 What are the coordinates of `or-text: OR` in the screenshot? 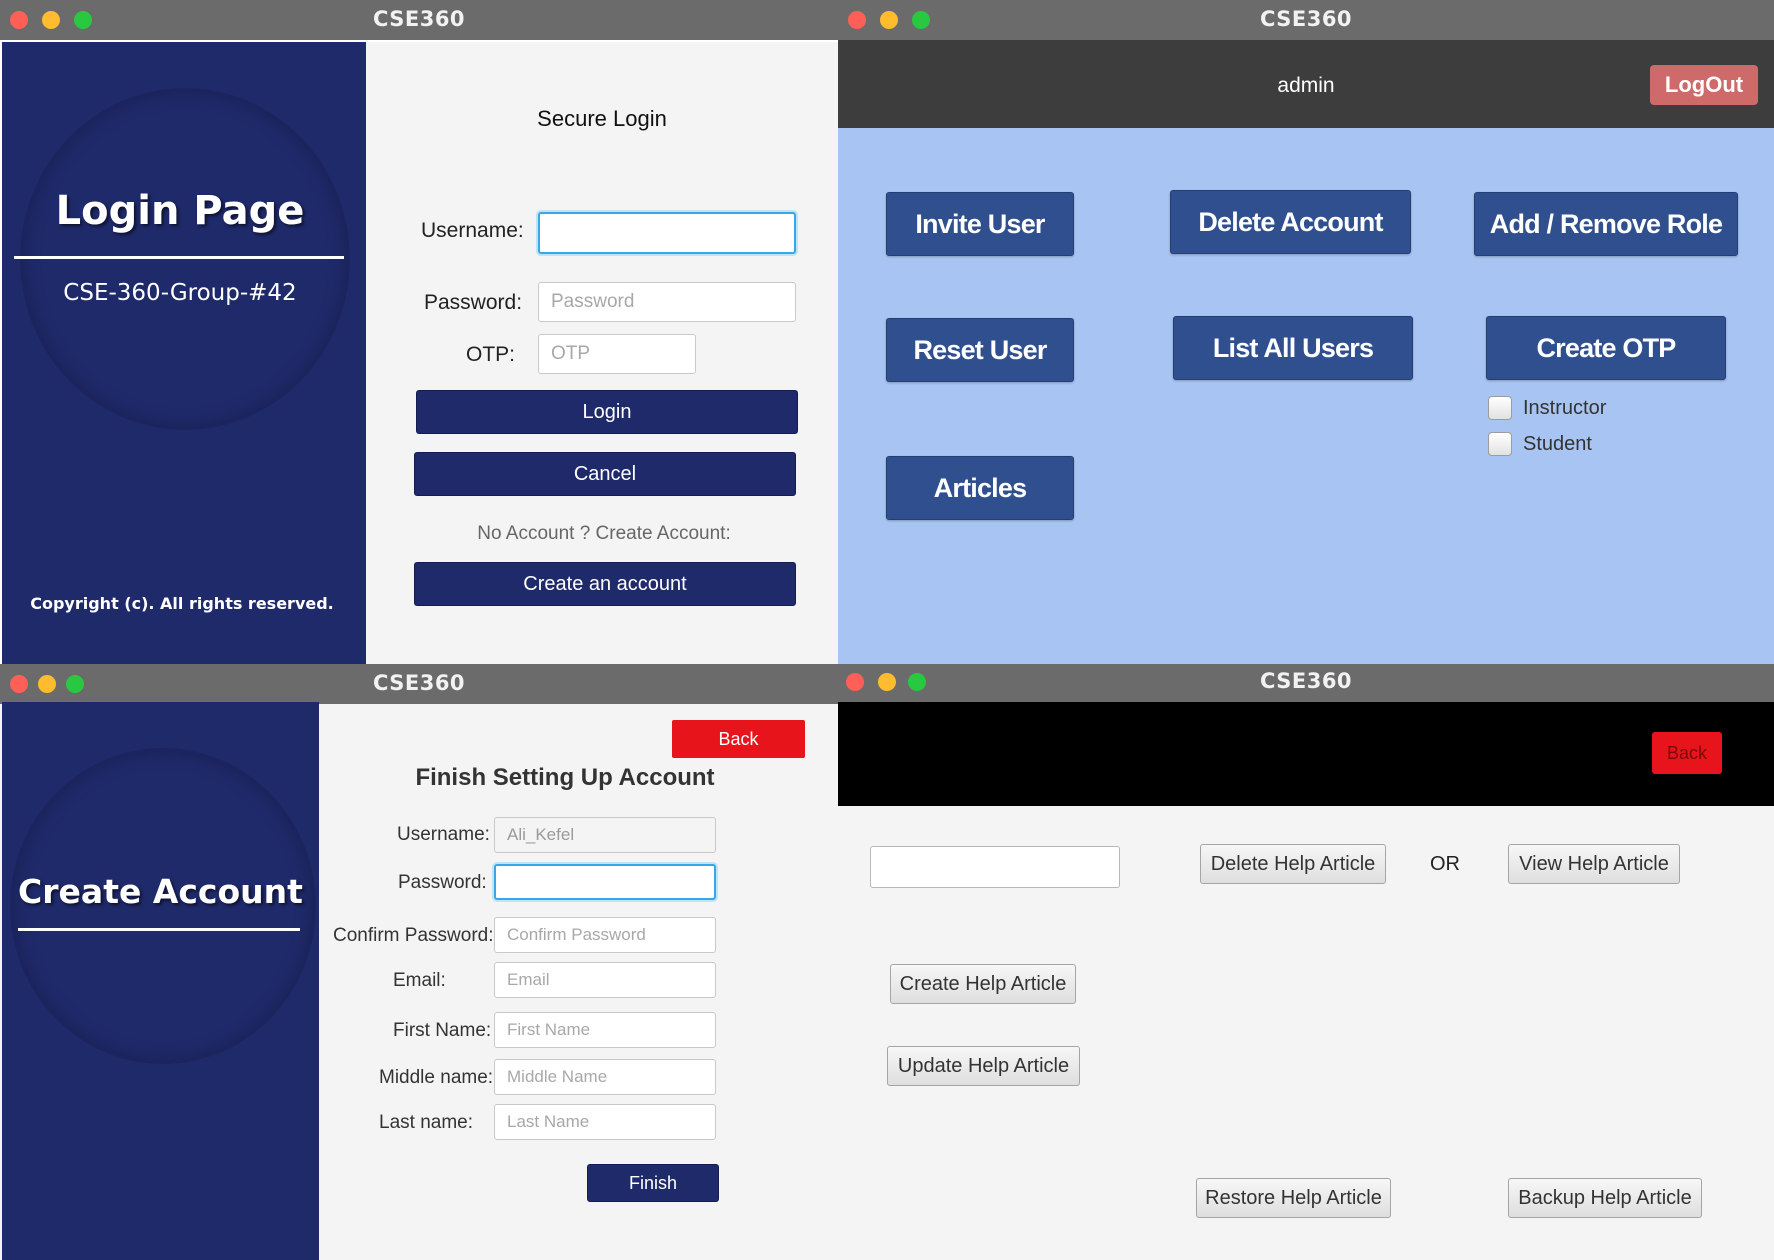 It's located at (1445, 864).